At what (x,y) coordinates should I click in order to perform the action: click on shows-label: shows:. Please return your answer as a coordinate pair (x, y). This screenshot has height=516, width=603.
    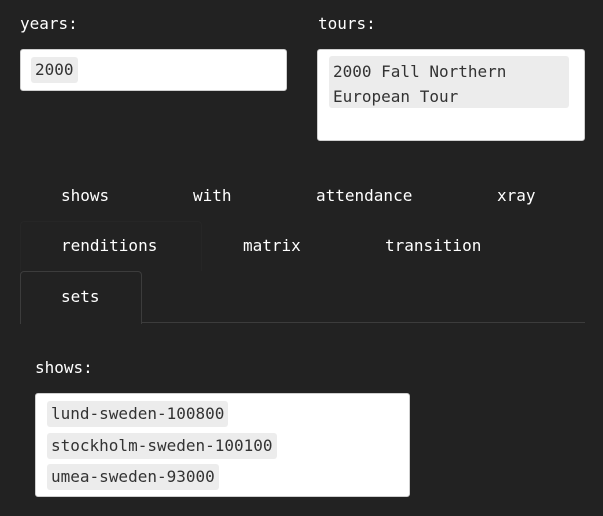
    Looking at the image, I should click on (64, 367).